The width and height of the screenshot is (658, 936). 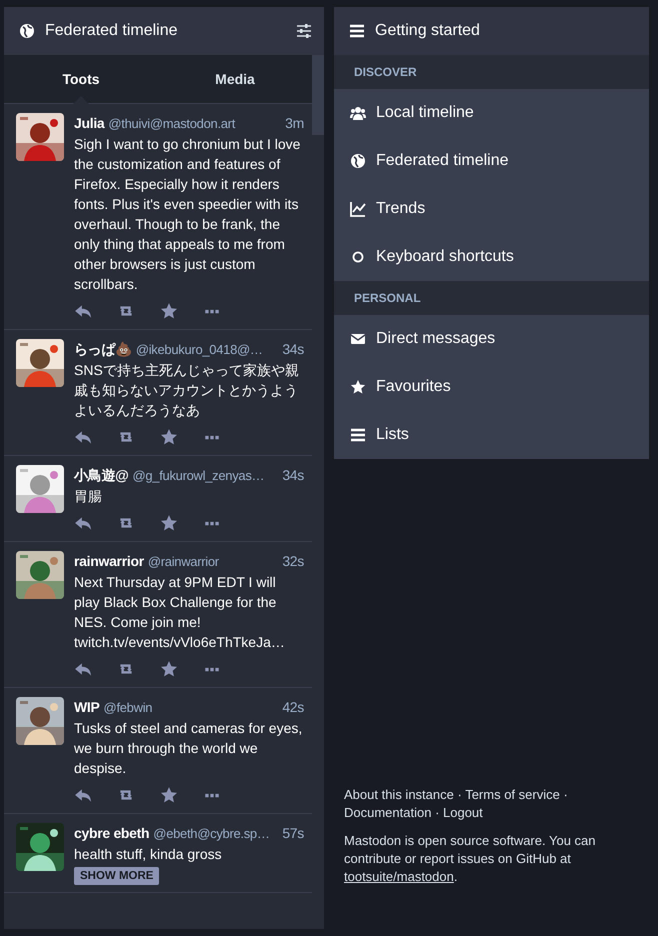 What do you see at coordinates (112, 833) in the screenshot?
I see `display-name: cybre ebeth` at bounding box center [112, 833].